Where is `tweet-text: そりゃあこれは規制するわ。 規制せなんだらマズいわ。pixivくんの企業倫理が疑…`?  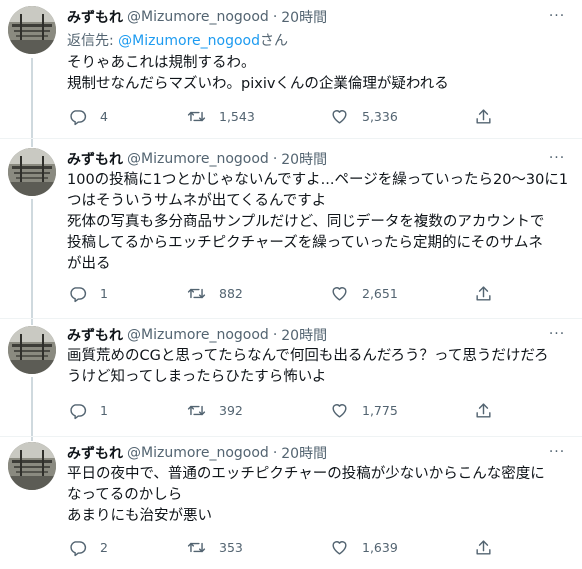
tweet-text: そりゃあこれは規制するわ。 規制せなんだらマズいわ。pixivくんの企業倫理が疑… is located at coordinates (321, 74).